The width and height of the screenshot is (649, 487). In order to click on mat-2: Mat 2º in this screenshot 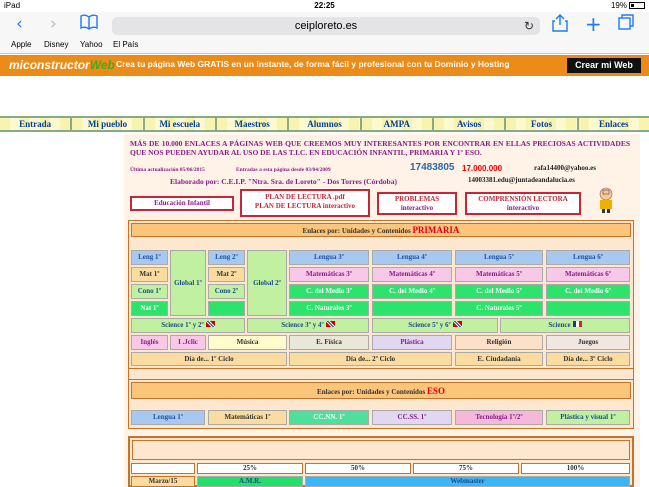, I will do `click(226, 274)`.